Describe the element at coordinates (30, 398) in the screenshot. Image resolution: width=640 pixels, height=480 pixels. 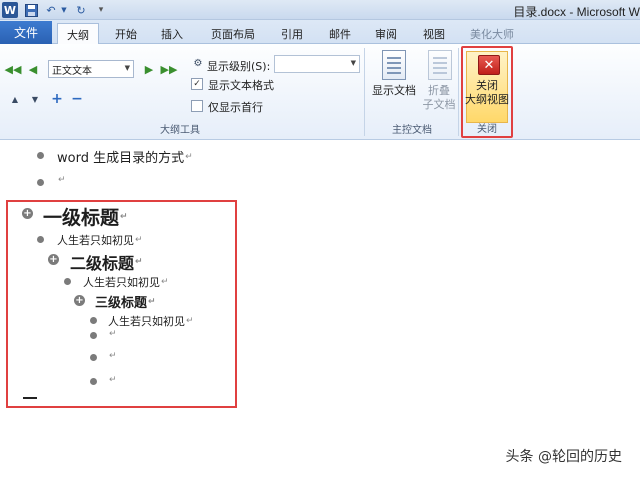
I see `end-of-document-marker` at that location.